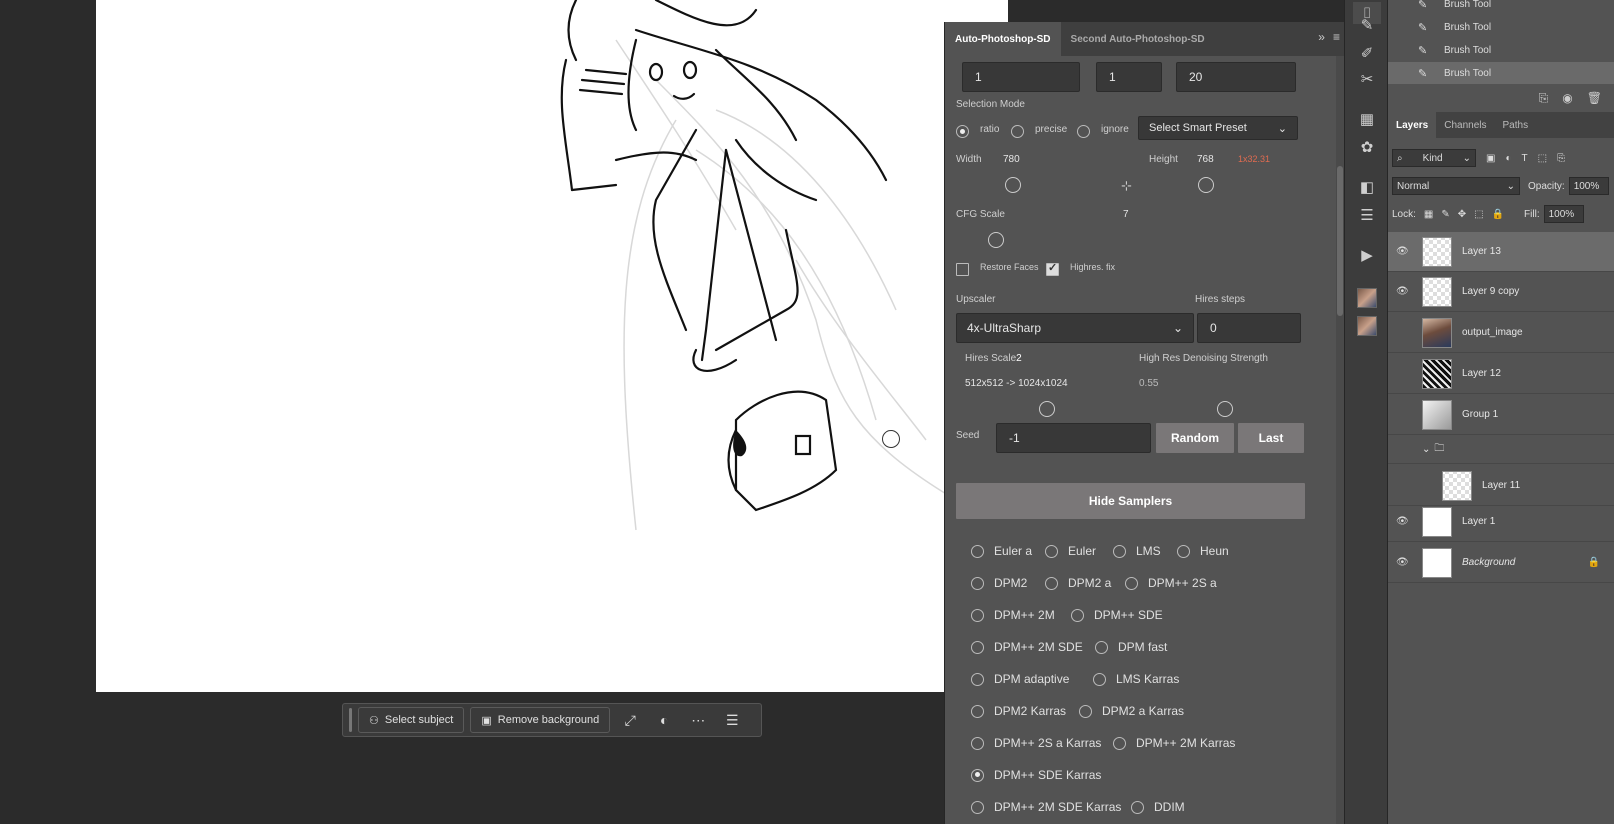 This screenshot has height=824, width=1614. Describe the element at coordinates (1434, 158) in the screenshot. I see `kind-filter-dropdown: ⌕ Kind ⌄` at that location.